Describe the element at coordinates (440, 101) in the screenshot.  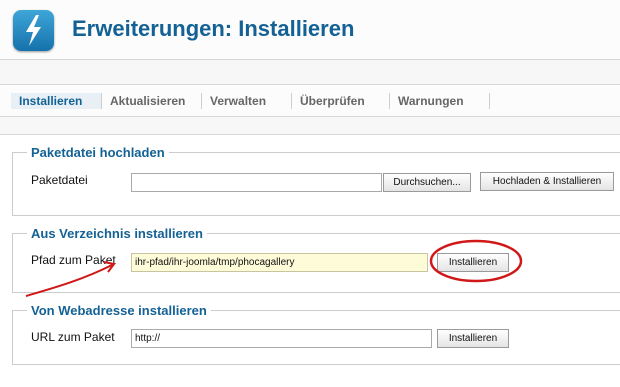
I see `tab-warnungen: Warnungen` at that location.